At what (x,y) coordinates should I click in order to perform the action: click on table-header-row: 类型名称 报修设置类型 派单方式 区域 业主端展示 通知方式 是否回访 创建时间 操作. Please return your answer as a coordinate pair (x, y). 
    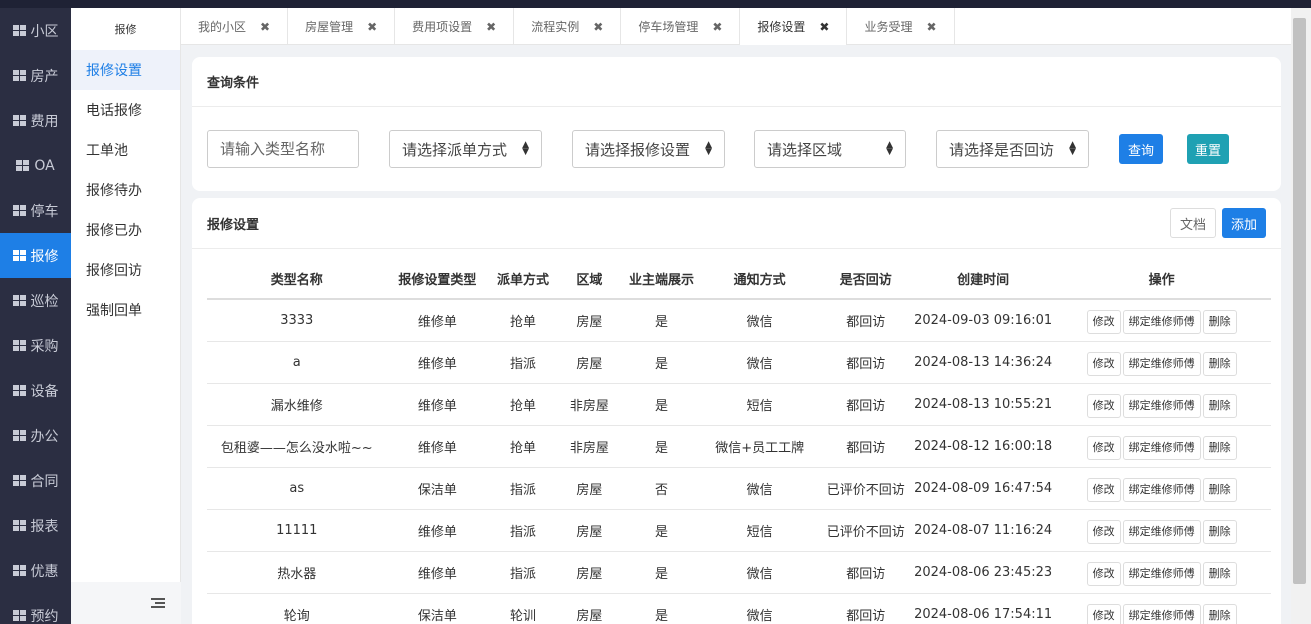
    Looking at the image, I should click on (739, 279).